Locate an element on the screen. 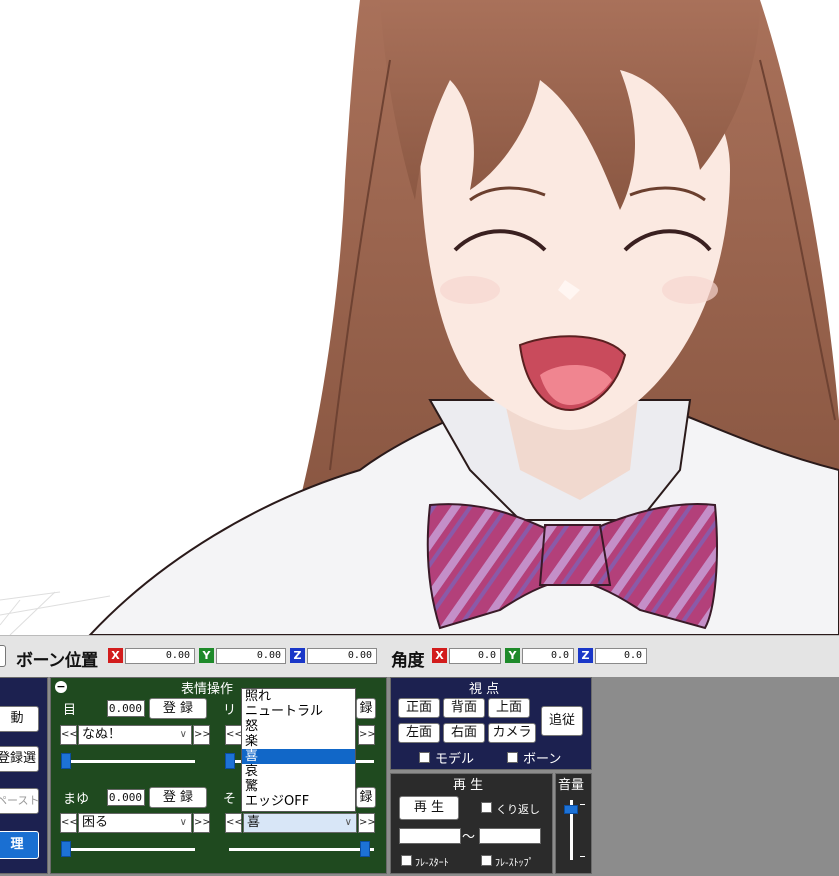 This screenshot has width=839, height=876. dropdown-option: 哀 is located at coordinates (298, 771).